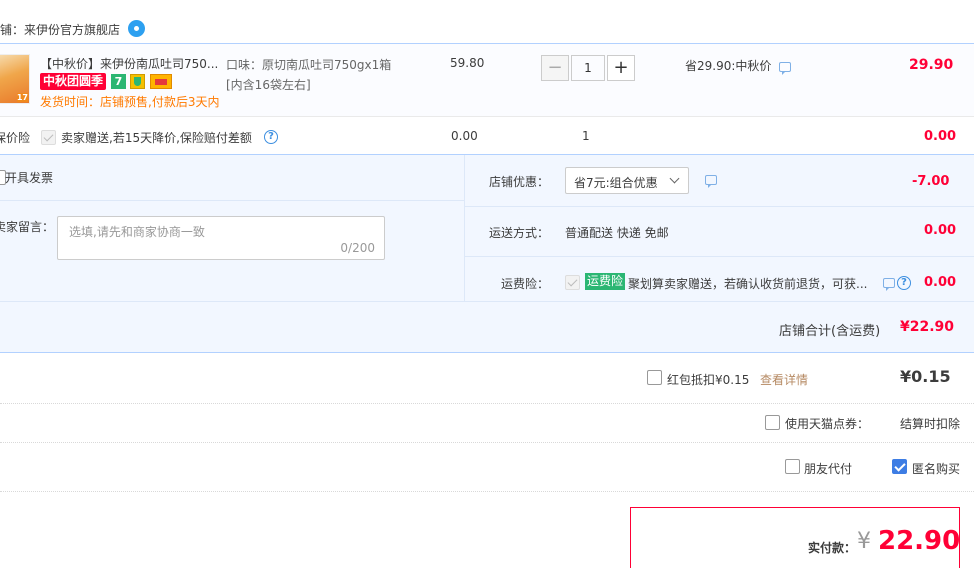  What do you see at coordinates (795, 537) in the screenshot?
I see `payable-summary-box: 实付款： ¥ 22.90` at bounding box center [795, 537].